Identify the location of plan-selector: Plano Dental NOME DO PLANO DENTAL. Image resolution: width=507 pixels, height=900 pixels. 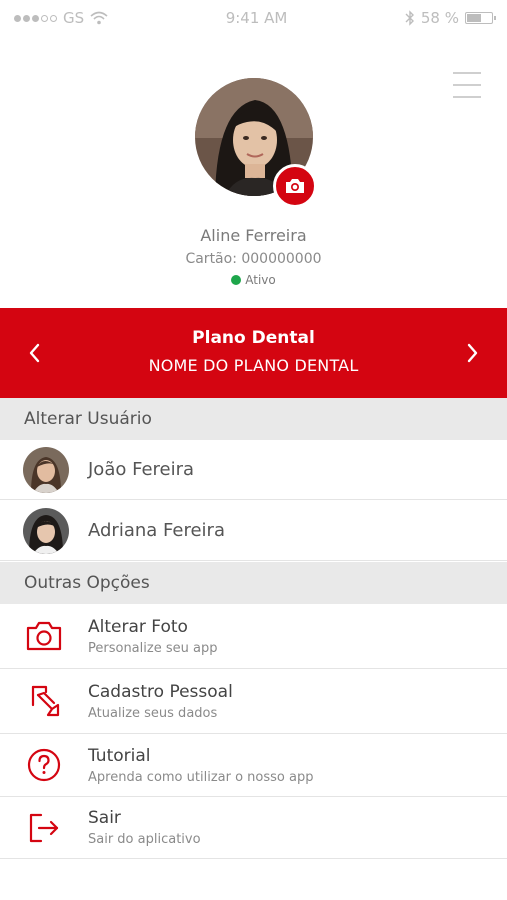
(253, 353).